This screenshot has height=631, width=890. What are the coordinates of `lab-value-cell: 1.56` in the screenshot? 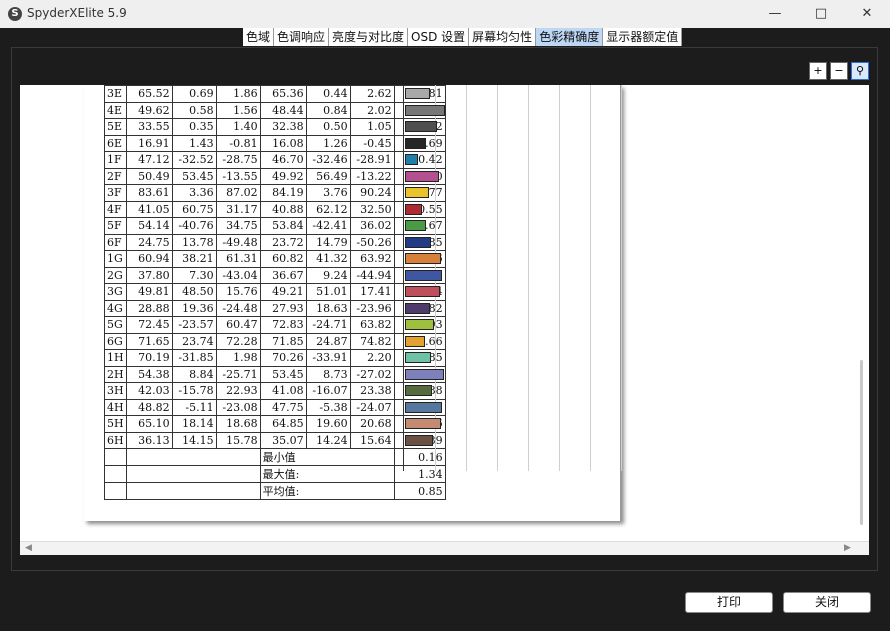 It's located at (238, 110).